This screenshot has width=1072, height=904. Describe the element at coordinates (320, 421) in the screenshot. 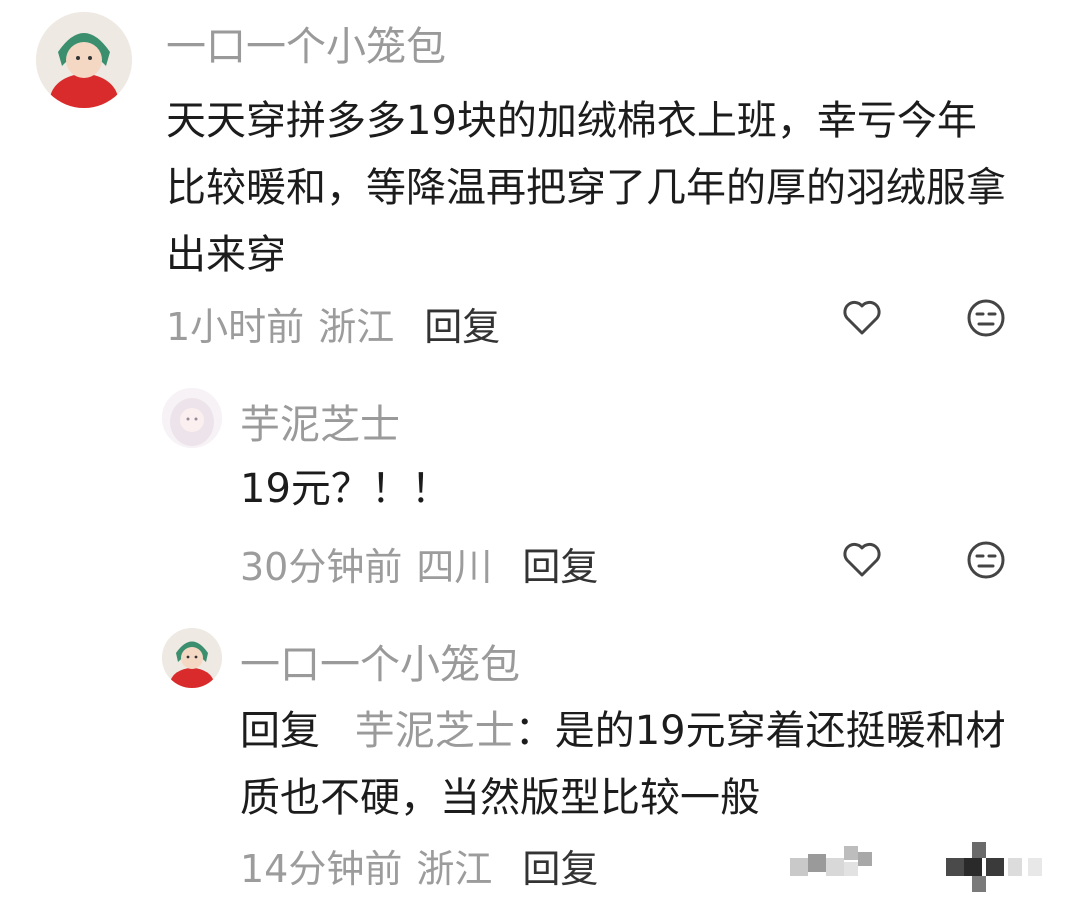

I see `author-name: 芋泥芝士` at that location.